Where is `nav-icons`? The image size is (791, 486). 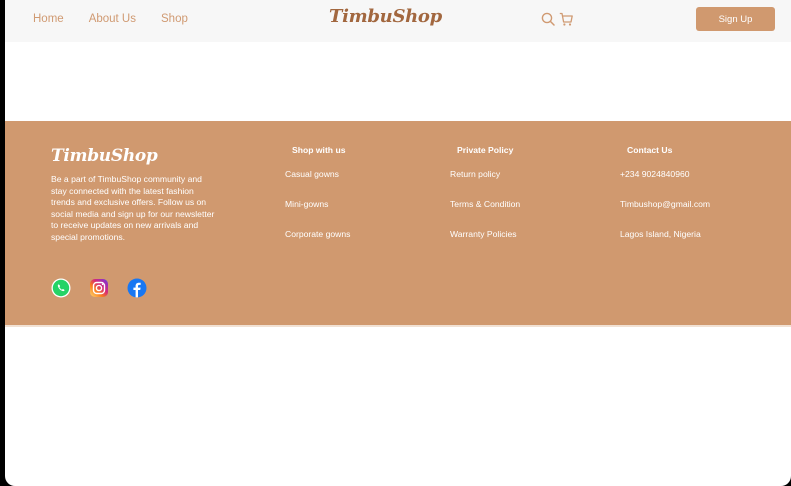 nav-icons is located at coordinates (557, 19).